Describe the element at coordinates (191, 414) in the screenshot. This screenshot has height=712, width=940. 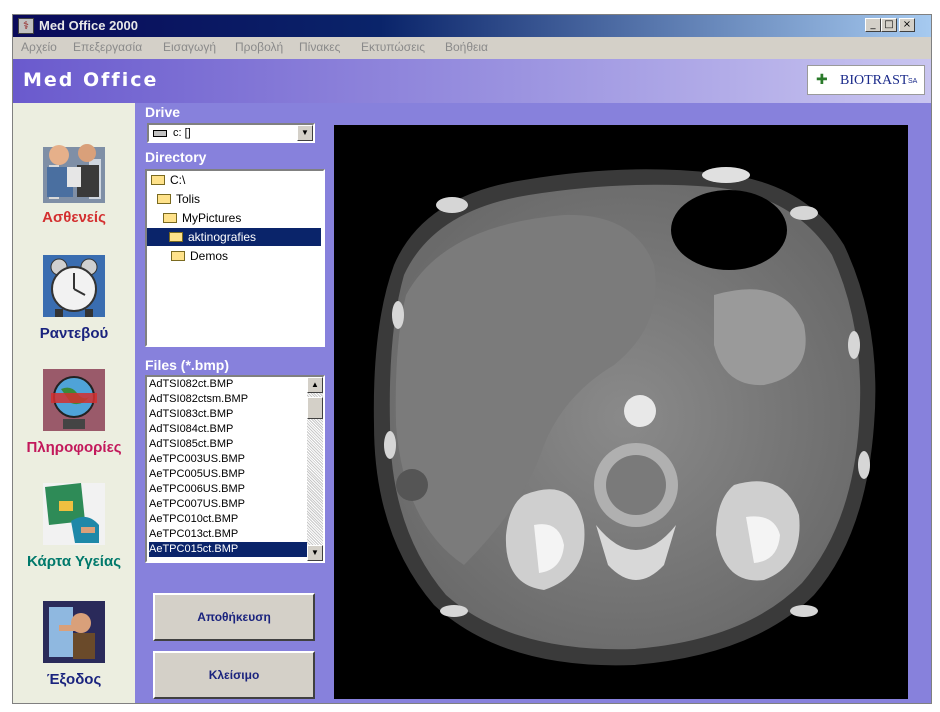
I see `file-item: AdTSI083ct.BMP` at that location.